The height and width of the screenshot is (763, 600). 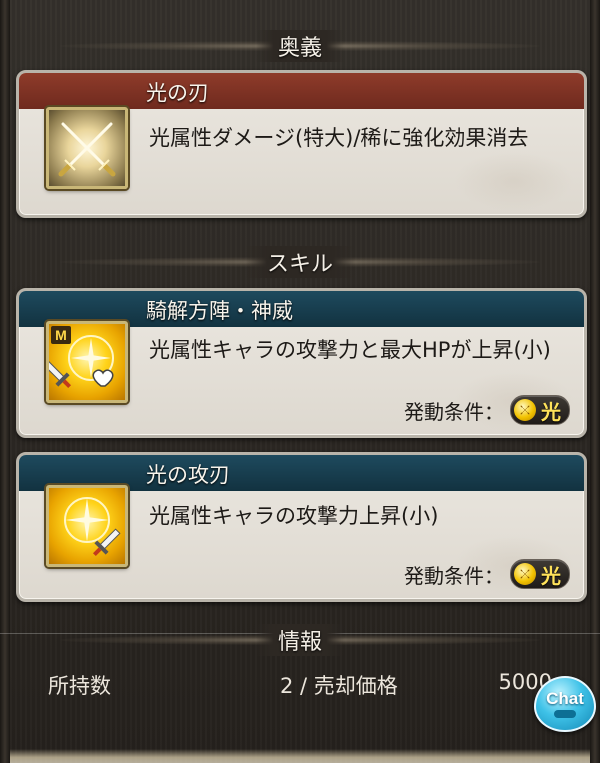 What do you see at coordinates (565, 698) in the screenshot?
I see `chat-label: Chat` at bounding box center [565, 698].